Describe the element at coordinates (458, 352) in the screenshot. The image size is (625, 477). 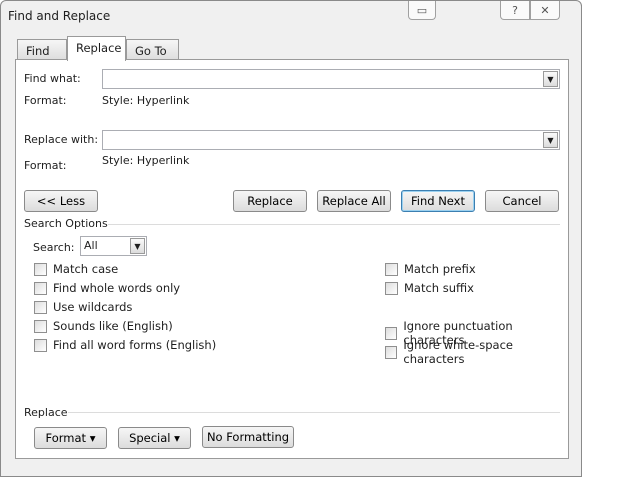
I see `checkbox-label: Ignore white-space characters` at that location.